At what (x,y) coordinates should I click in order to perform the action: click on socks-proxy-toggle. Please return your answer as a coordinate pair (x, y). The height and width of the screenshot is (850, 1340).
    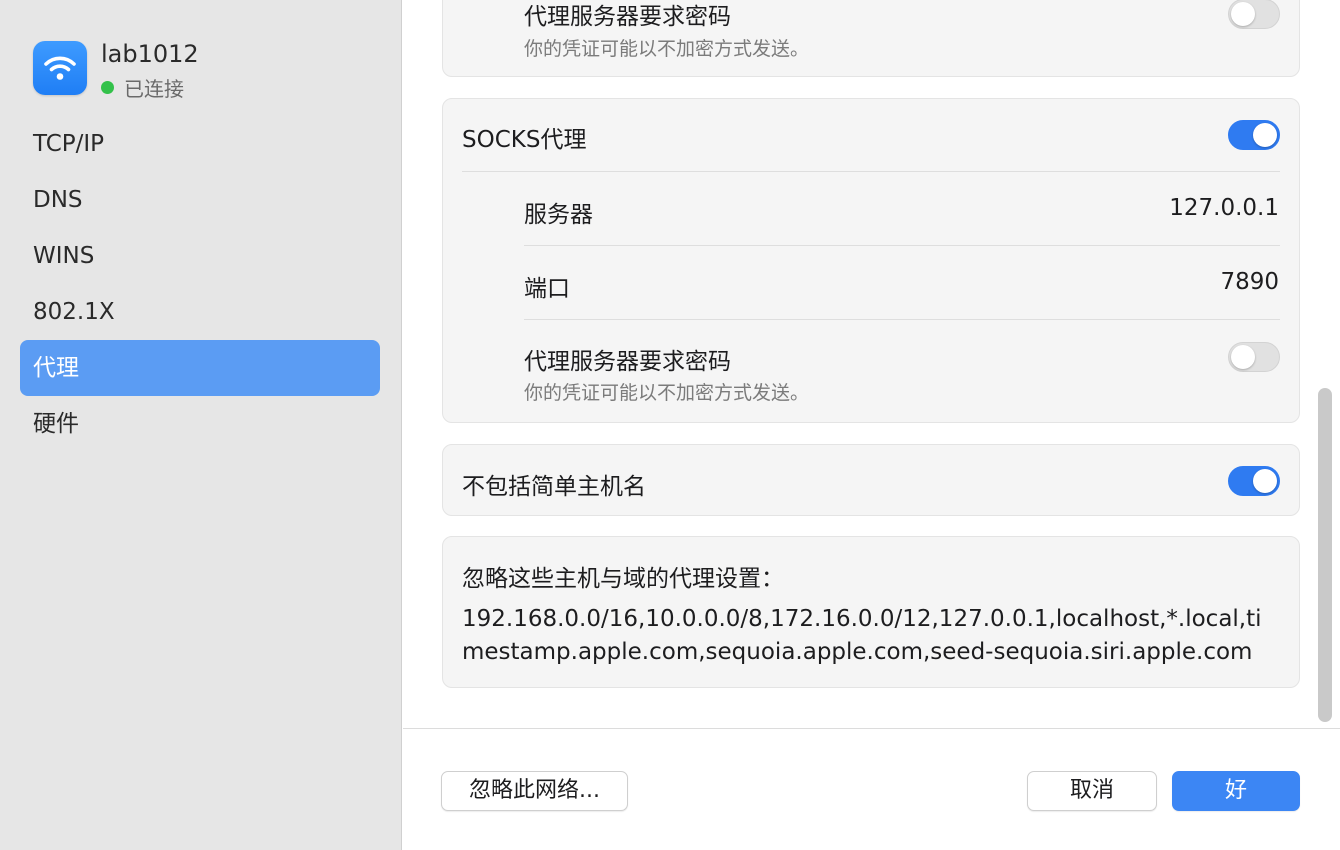
    Looking at the image, I should click on (1254, 135).